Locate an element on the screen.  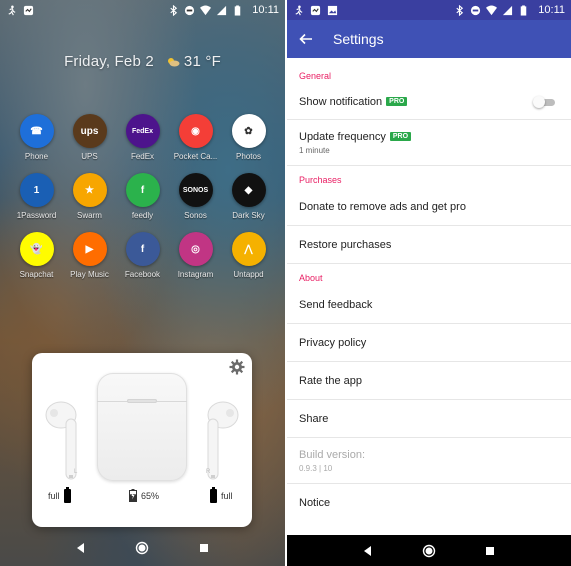
app-shortcut: ★ Swarm is located at coordinates (89, 196).